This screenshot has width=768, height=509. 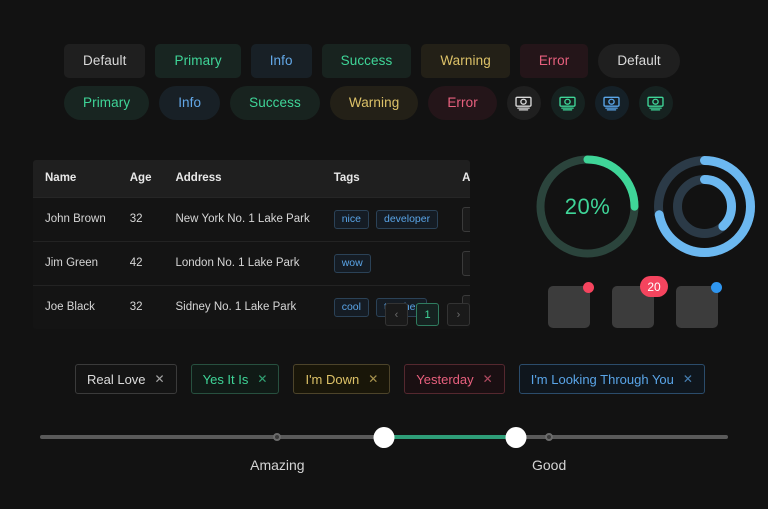 I want to click on closable-tag-label: Yesterday, so click(x=445, y=379).